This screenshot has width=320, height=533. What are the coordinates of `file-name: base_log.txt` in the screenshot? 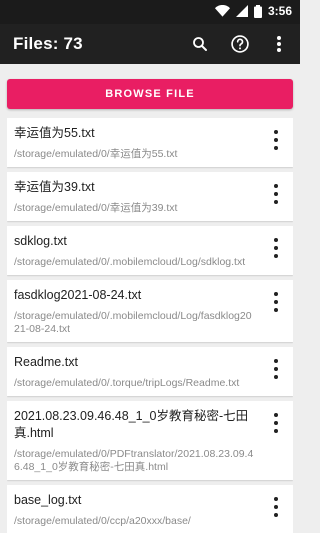 It's located at (48, 500).